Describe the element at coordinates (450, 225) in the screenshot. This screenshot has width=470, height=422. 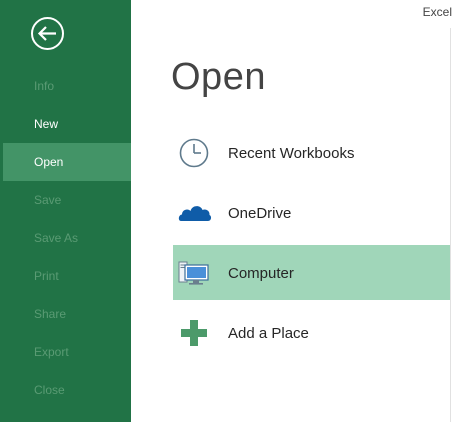
I see `pane-divider` at that location.